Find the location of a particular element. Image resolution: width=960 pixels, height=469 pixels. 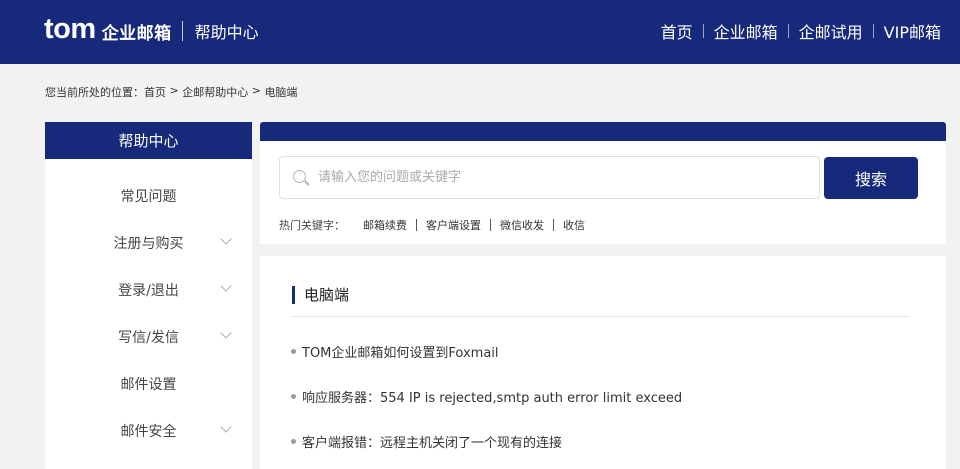

sidebar-item-faq: 常见问题 is located at coordinates (148, 196).